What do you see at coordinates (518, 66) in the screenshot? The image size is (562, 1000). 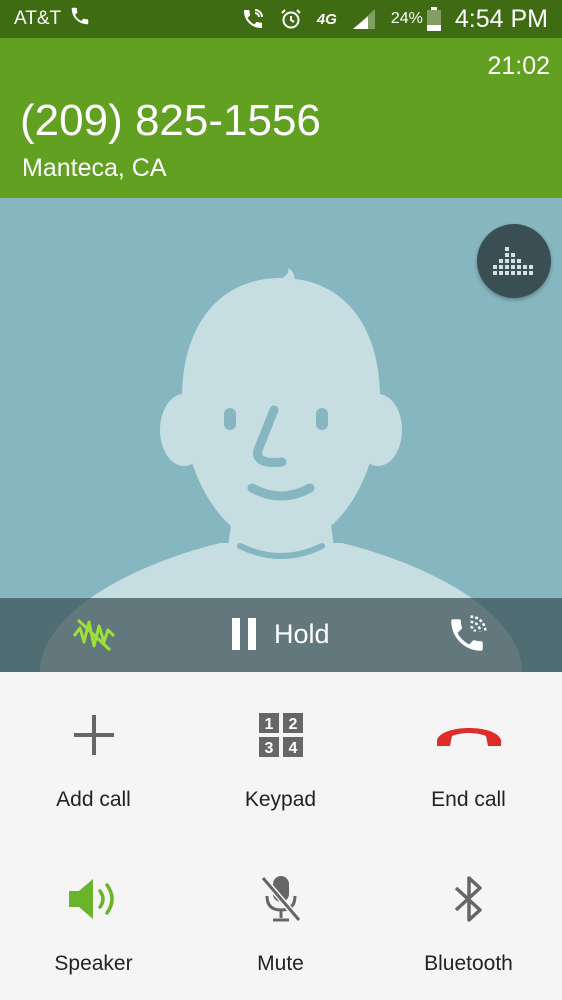 I see `call-duration: 21:02` at bounding box center [518, 66].